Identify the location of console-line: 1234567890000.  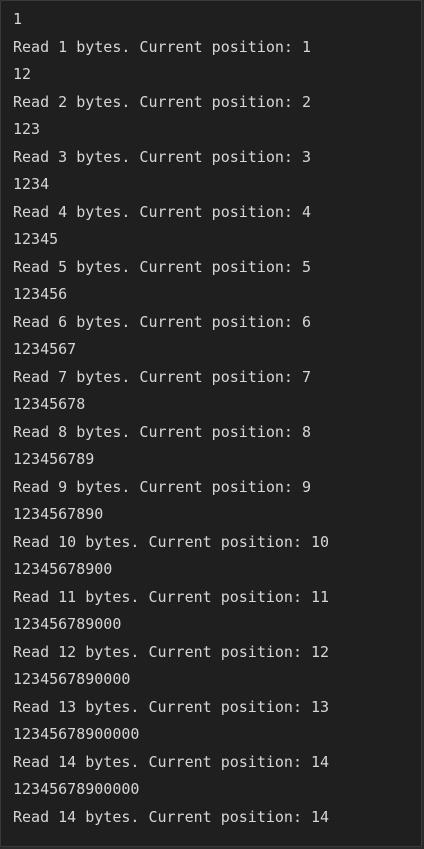
(72, 679).